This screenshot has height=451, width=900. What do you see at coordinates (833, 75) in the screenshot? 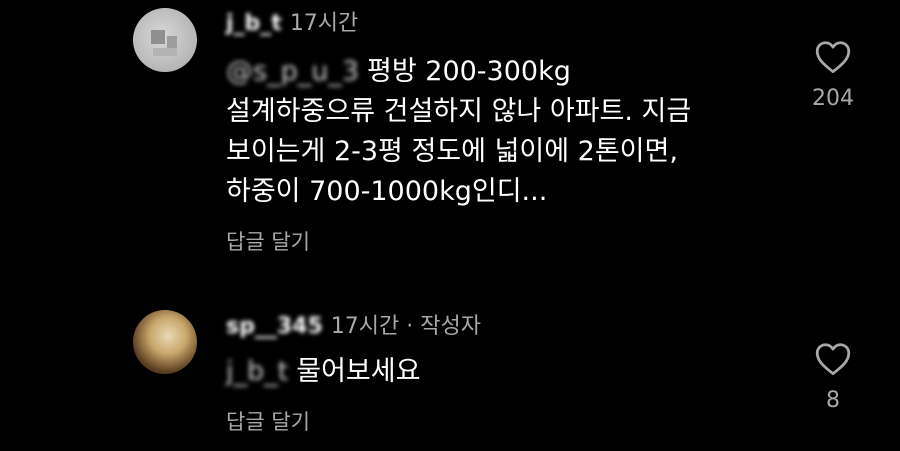
I see `like-button: 204` at bounding box center [833, 75].